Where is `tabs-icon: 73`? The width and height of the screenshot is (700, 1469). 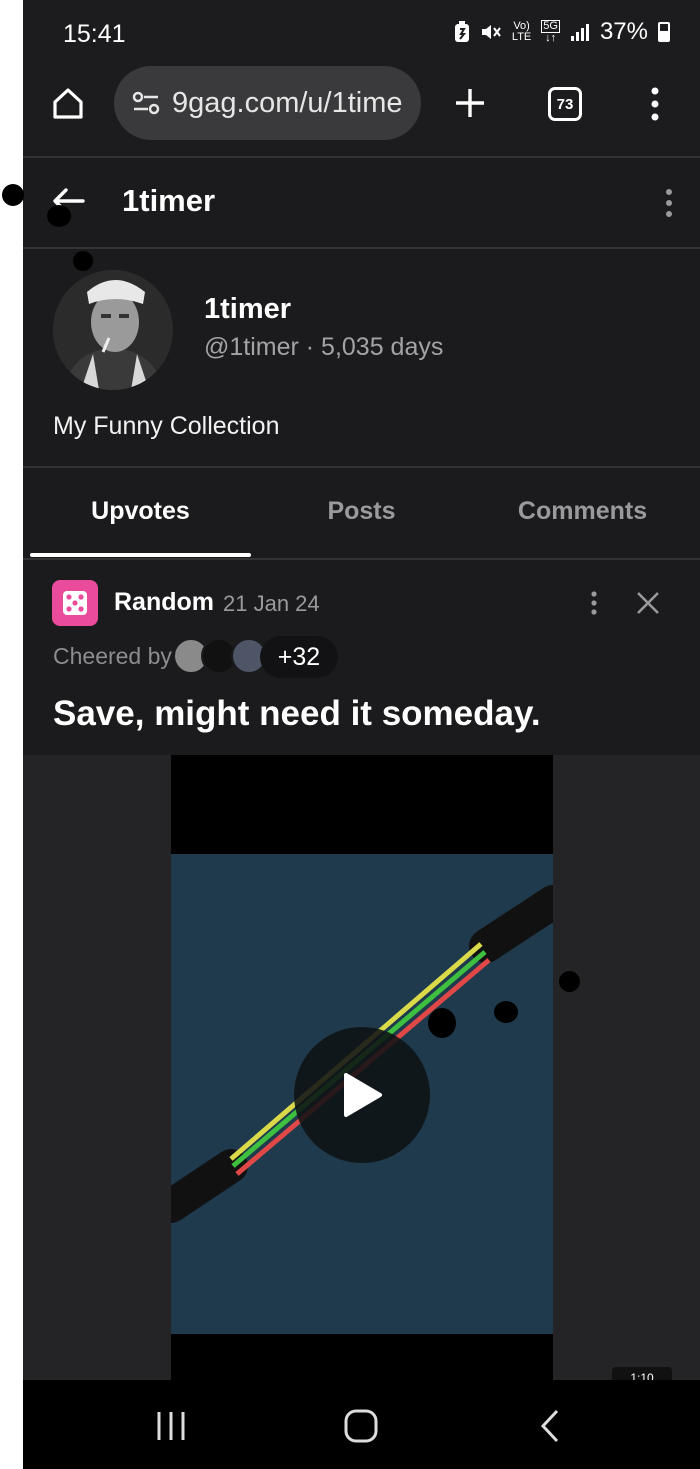
tabs-icon: 73 is located at coordinates (565, 104).